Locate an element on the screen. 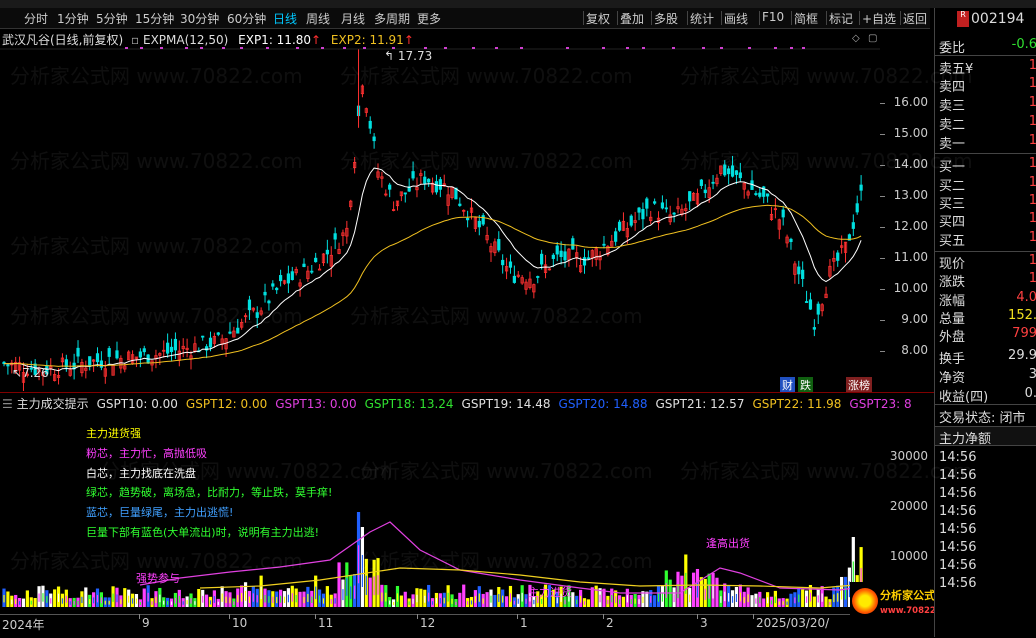  period-tab: 分时 is located at coordinates (36, 18).